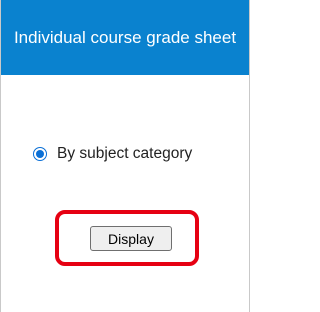  I want to click on option-by-subject-category: By subject category, so click(112, 154).